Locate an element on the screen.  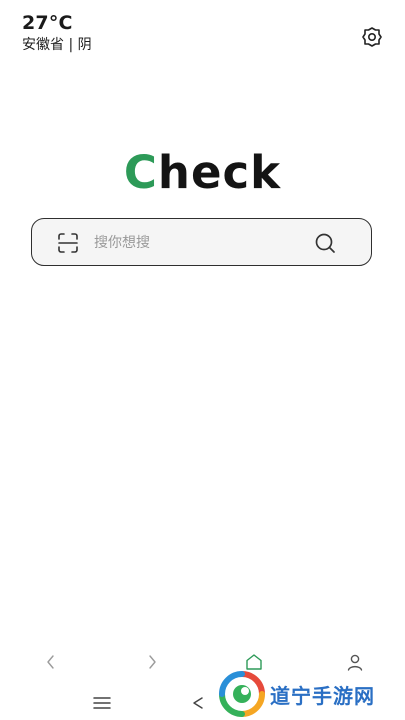
system-back-button is located at coordinates (198, 703).